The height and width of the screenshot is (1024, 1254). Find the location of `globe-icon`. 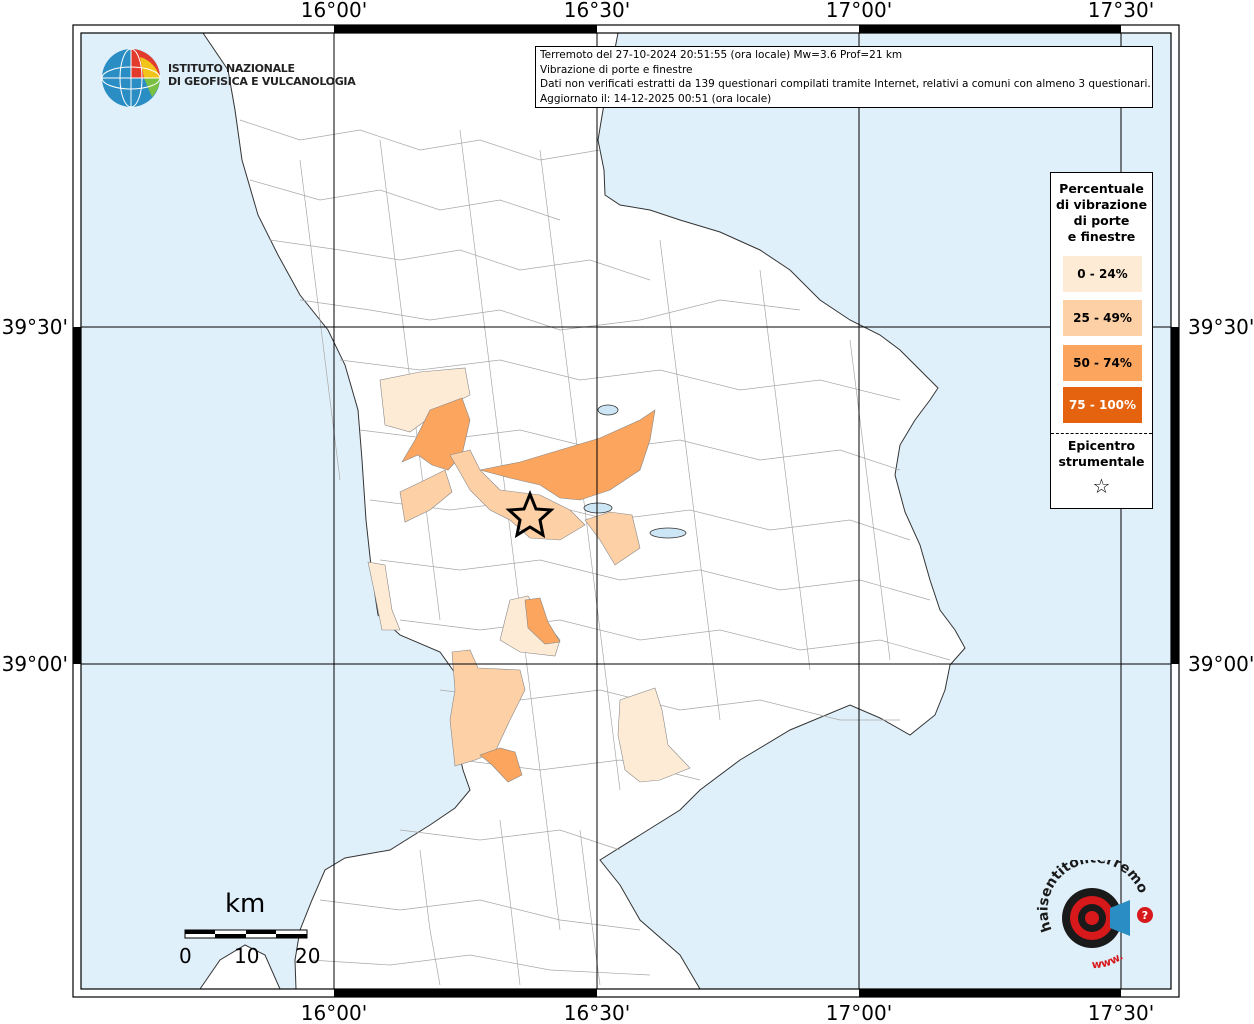

globe-icon is located at coordinates (131, 78).